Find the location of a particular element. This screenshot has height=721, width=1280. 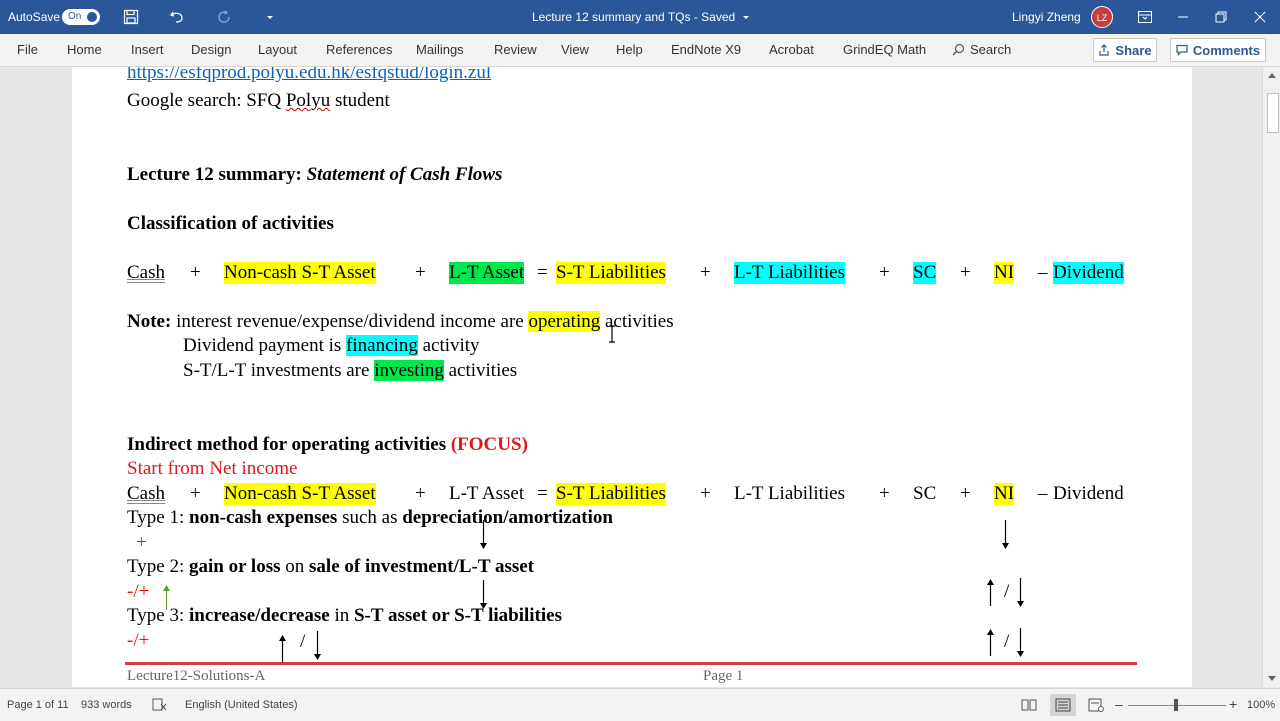

share-button: Share is located at coordinates (1125, 50).